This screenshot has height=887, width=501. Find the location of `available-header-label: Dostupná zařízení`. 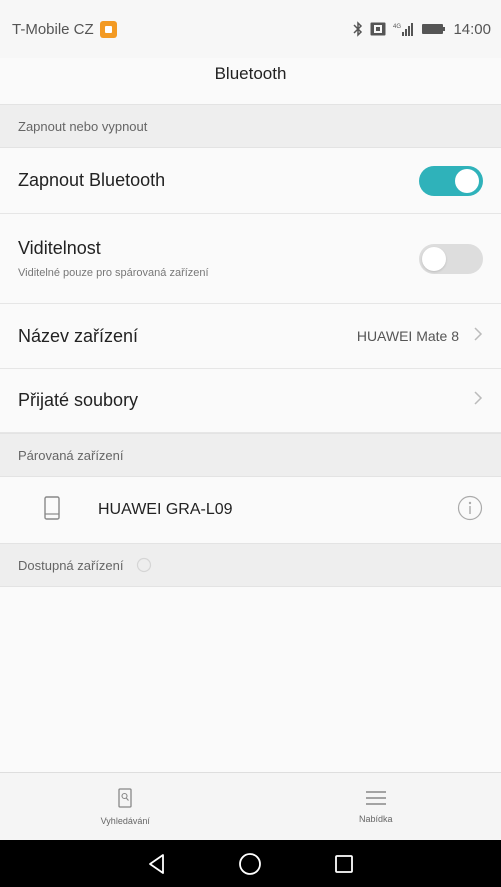

available-header-label: Dostupná zařízení is located at coordinates (71, 565).